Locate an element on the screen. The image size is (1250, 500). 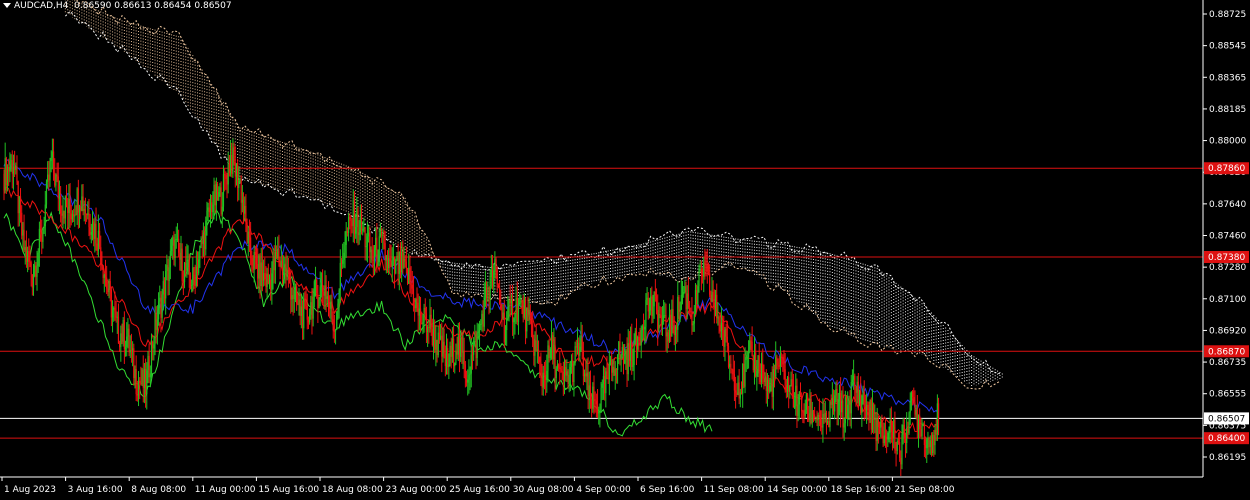
price-label-text: 0.86507 is located at coordinates (1226, 419).